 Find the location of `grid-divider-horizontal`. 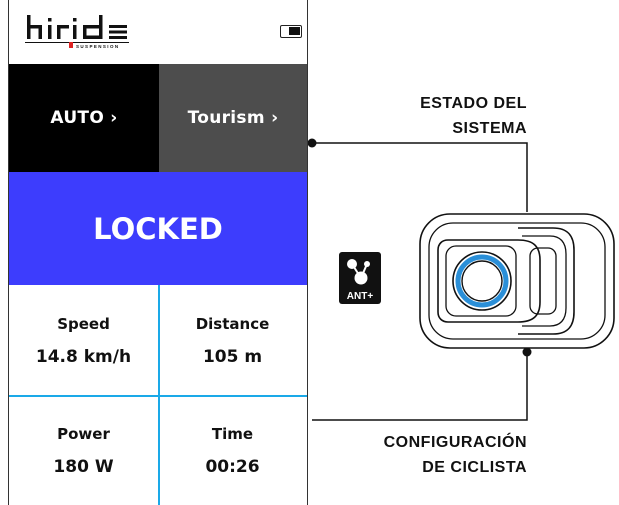

grid-divider-horizontal is located at coordinates (158, 396).